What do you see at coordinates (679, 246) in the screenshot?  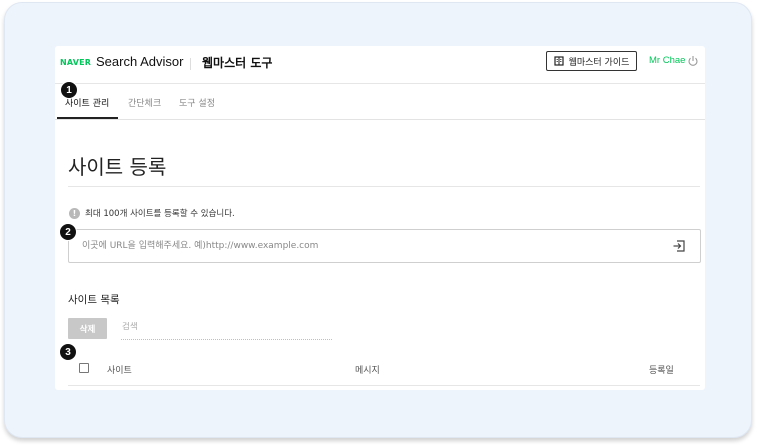 I see `register-enter-icon` at bounding box center [679, 246].